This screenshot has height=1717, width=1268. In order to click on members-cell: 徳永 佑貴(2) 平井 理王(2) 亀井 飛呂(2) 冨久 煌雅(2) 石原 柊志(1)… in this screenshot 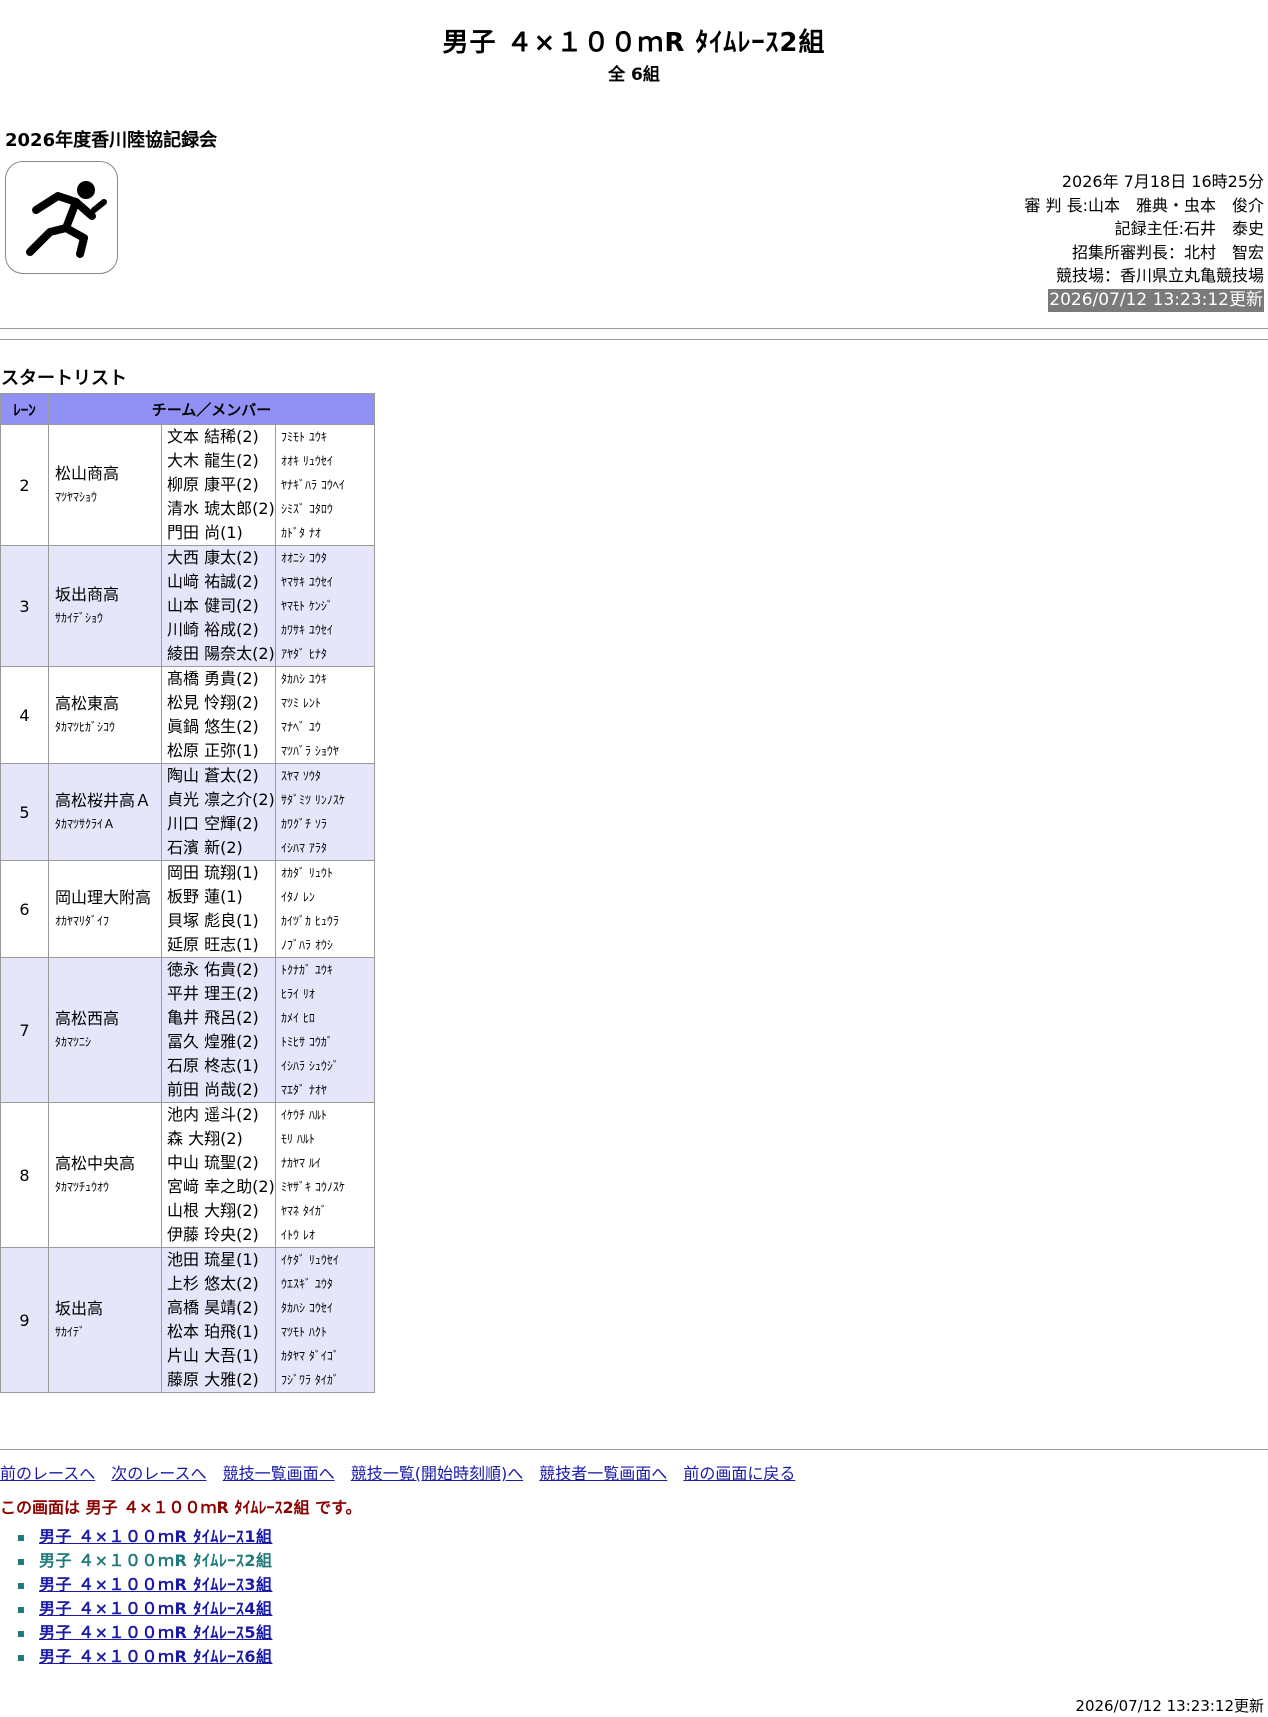, I will do `click(218, 1030)`.